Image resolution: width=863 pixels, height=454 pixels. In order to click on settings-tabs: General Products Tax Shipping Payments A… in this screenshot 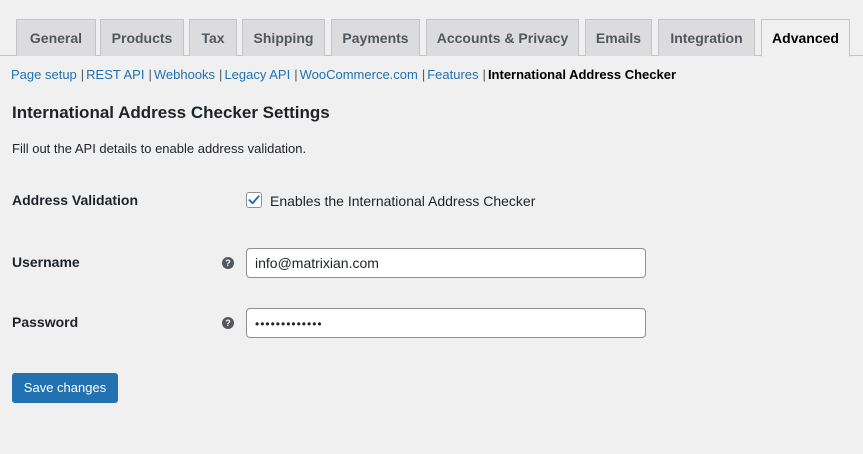, I will do `click(431, 28)`.